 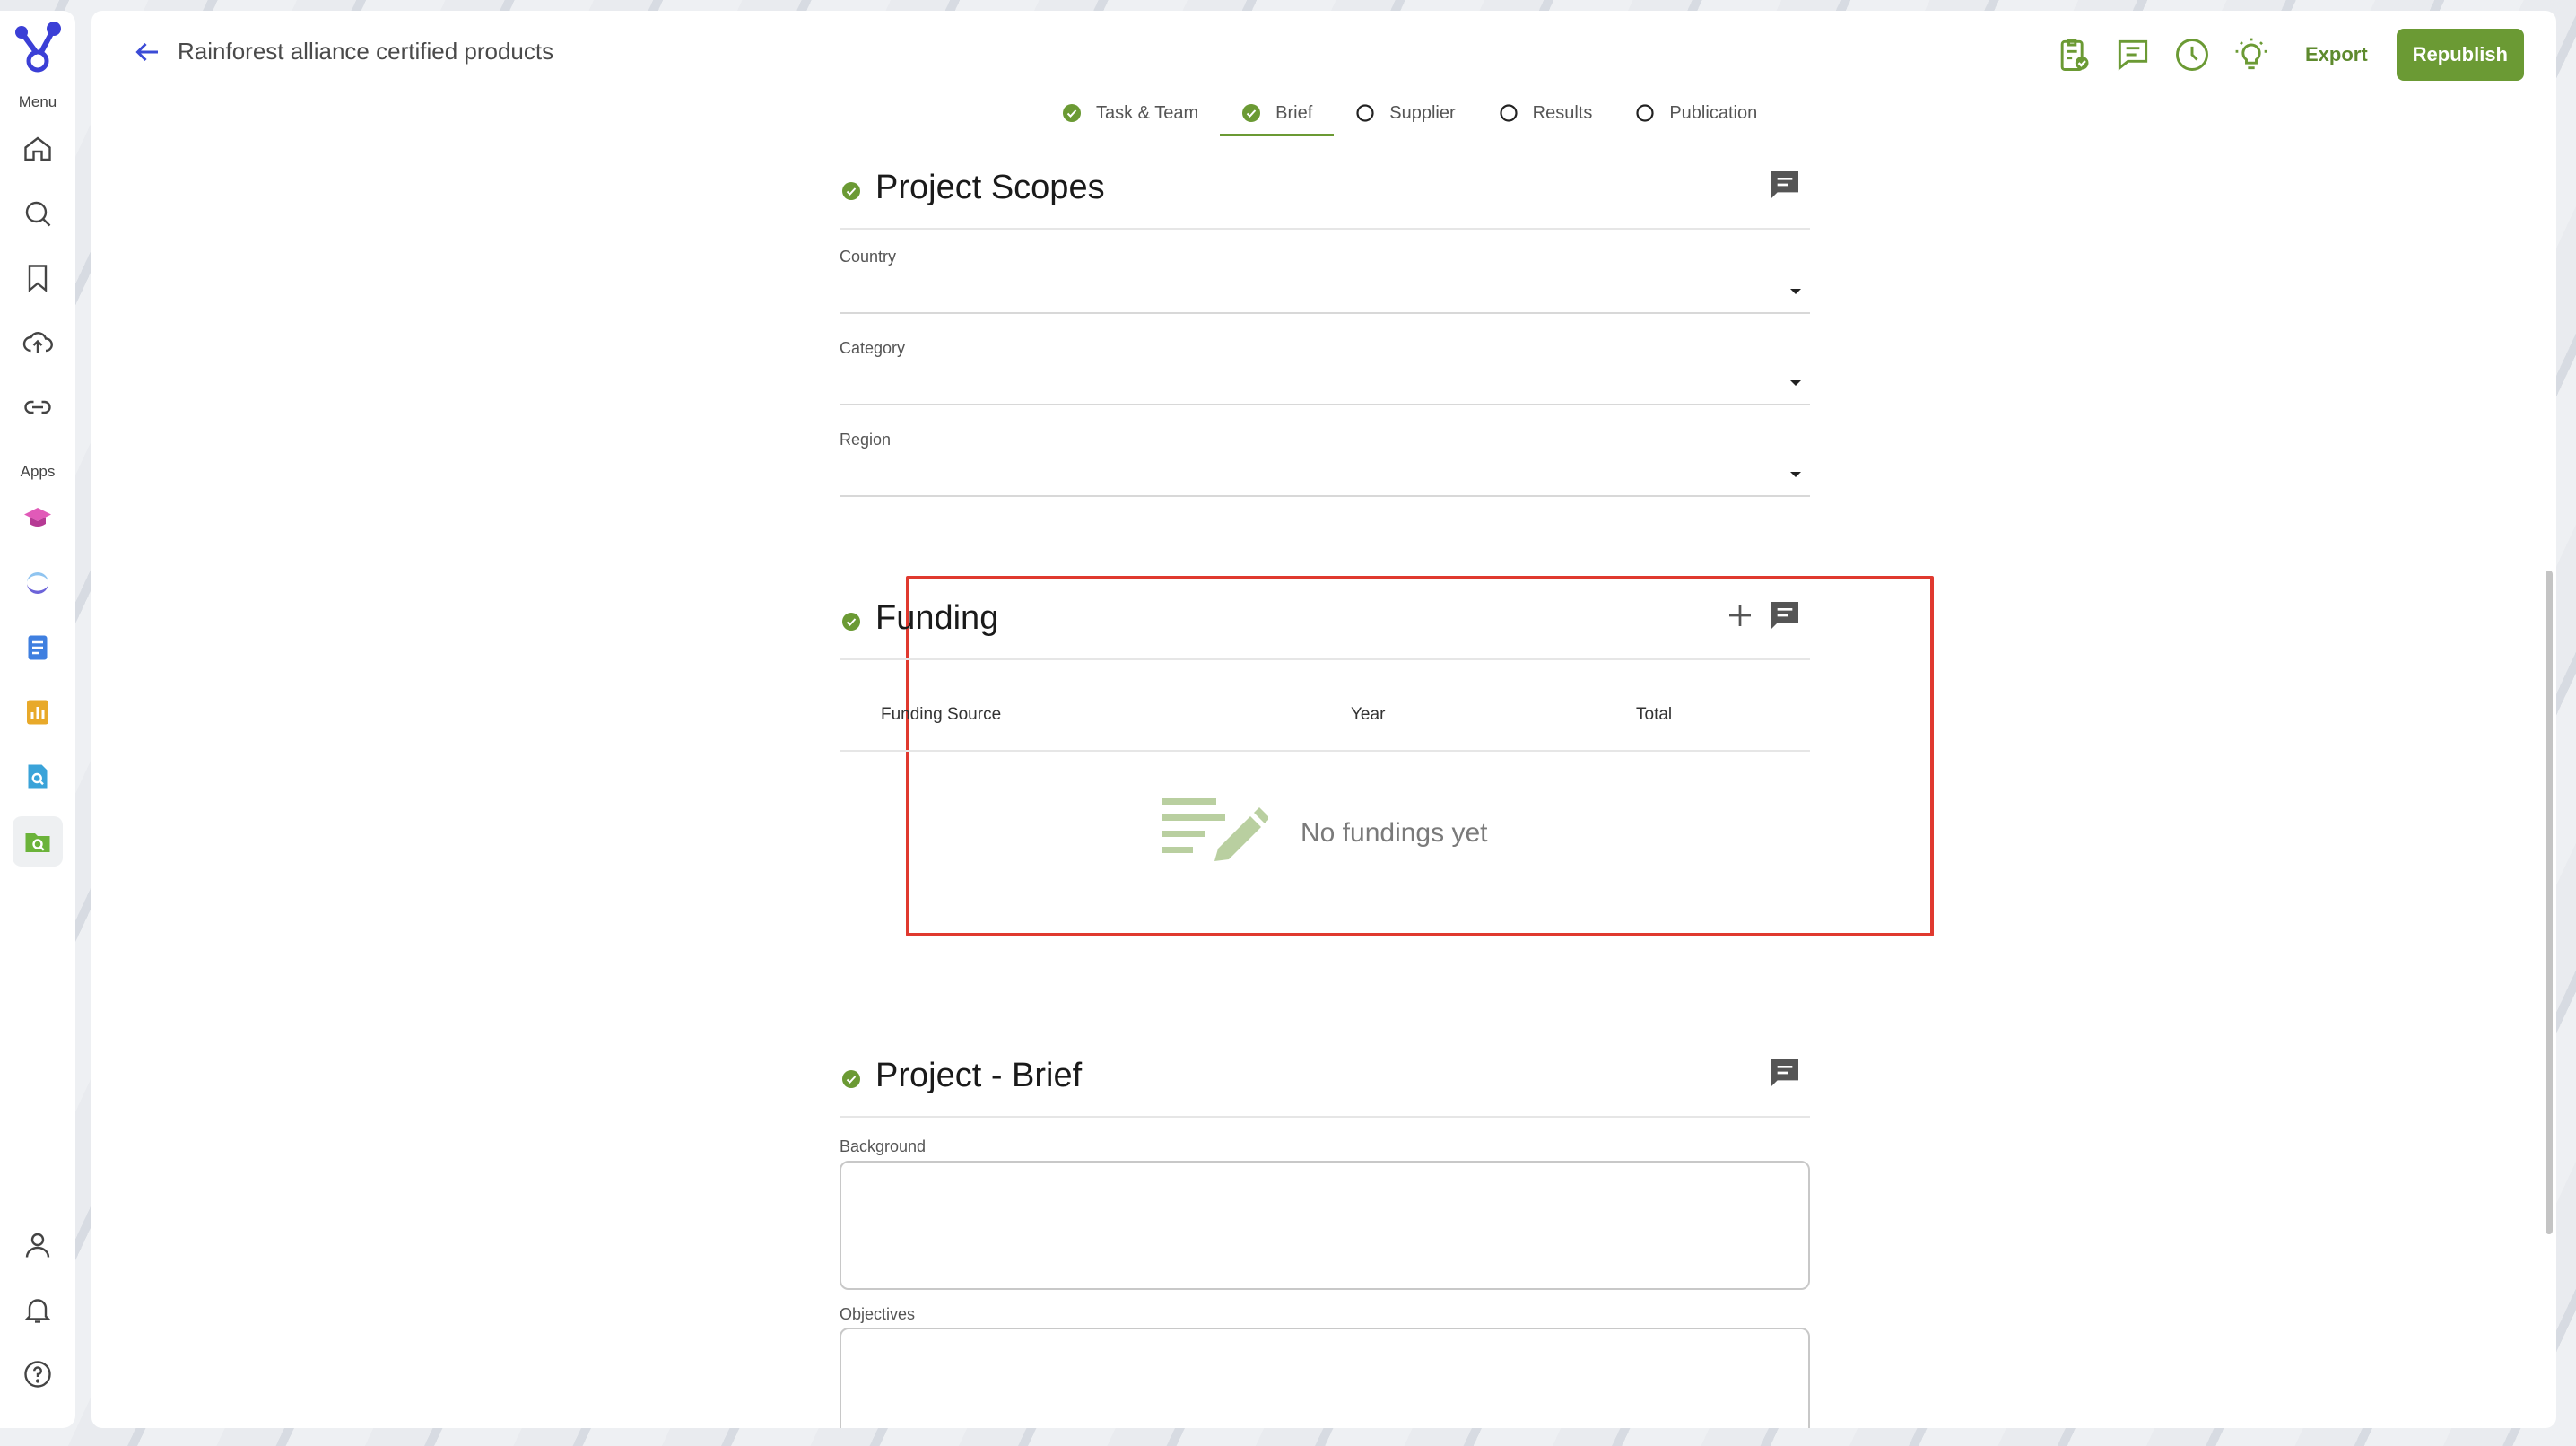 I want to click on back-arrow-icon, so click(x=147, y=52).